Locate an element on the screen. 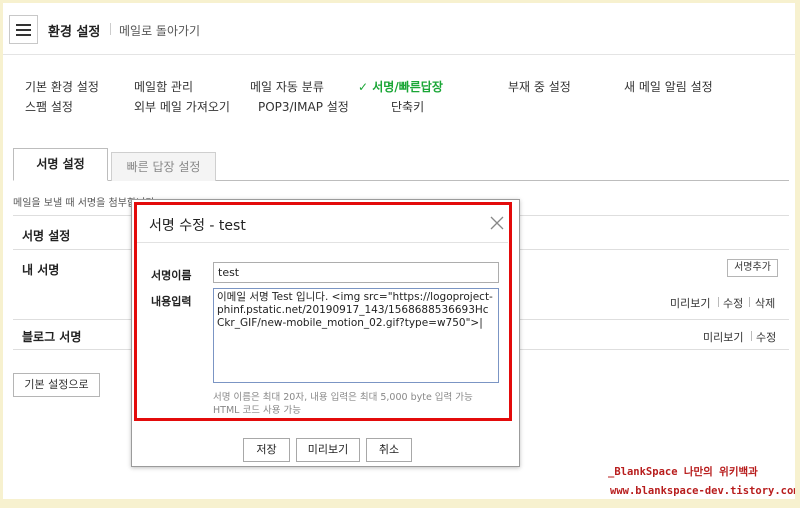 The image size is (800, 508). watermark-title: _BlankSpace 나만의 위키백과 is located at coordinates (683, 472).